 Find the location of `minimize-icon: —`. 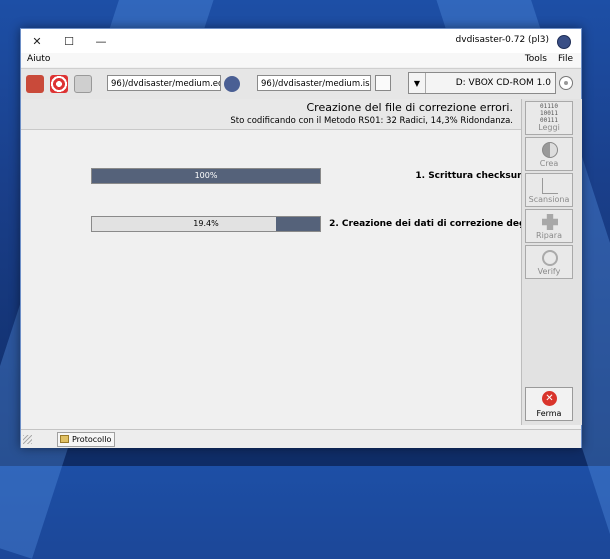

minimize-icon: — is located at coordinates (101, 41).